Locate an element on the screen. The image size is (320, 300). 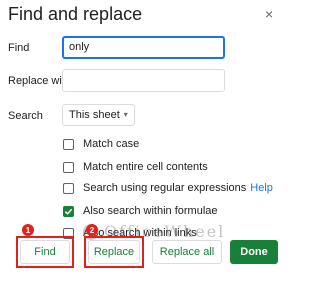
checkmark-icon is located at coordinates (68, 211).